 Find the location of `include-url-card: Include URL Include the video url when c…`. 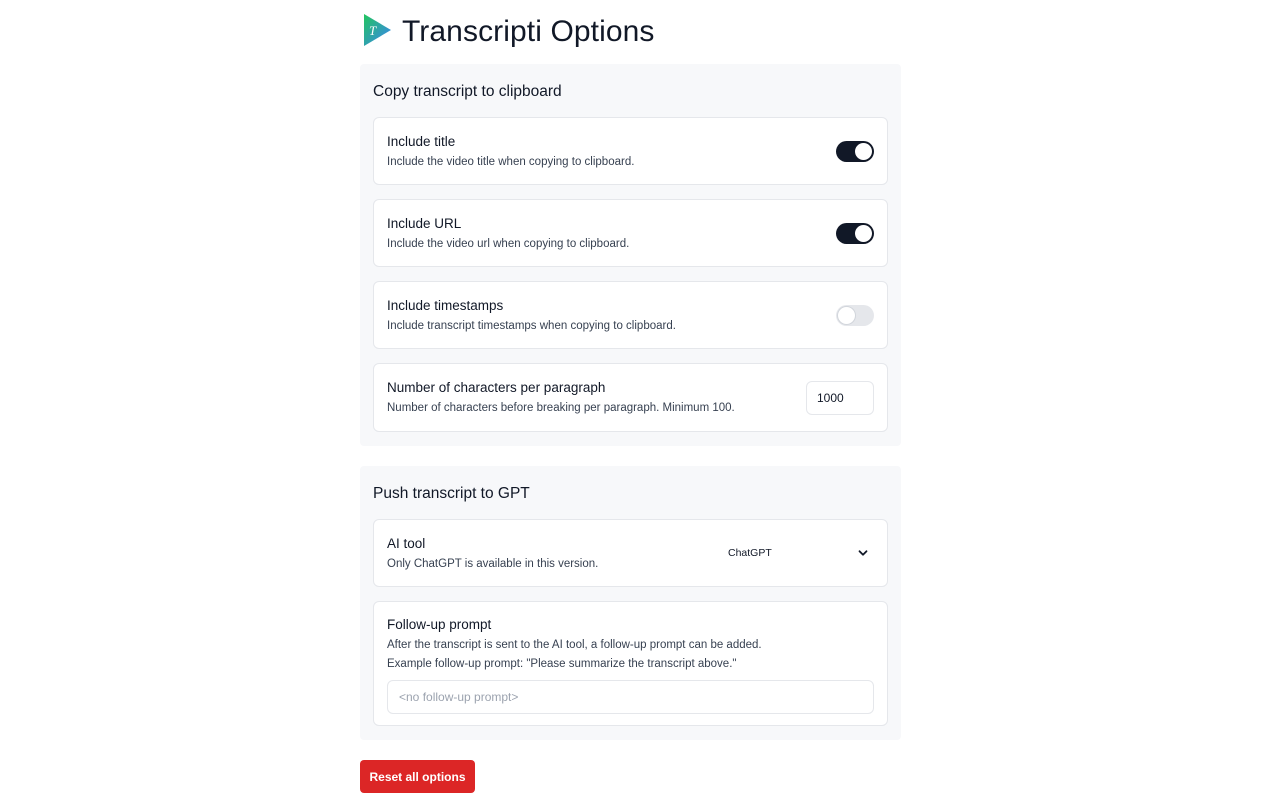

include-url-card: Include URL Include the video url when c… is located at coordinates (630, 233).